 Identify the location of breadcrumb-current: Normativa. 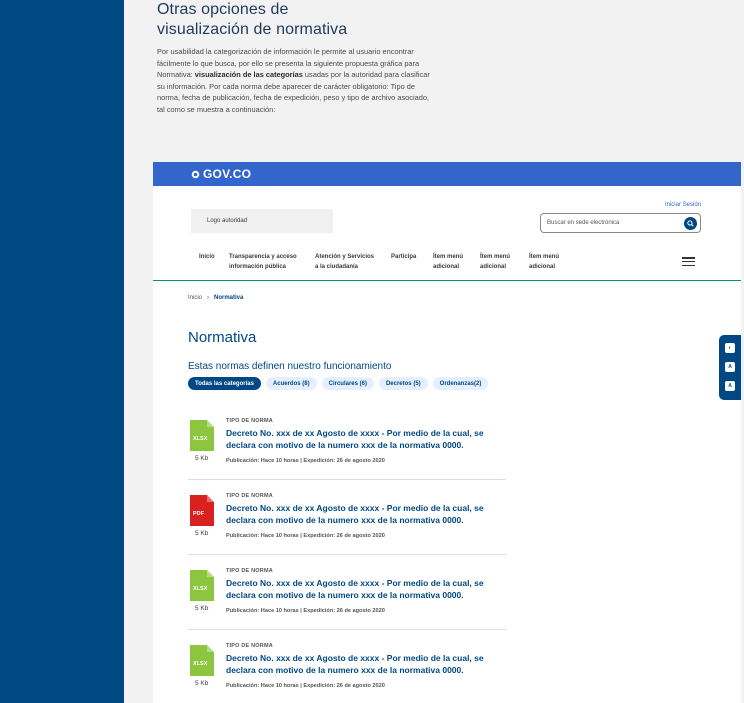
(229, 298).